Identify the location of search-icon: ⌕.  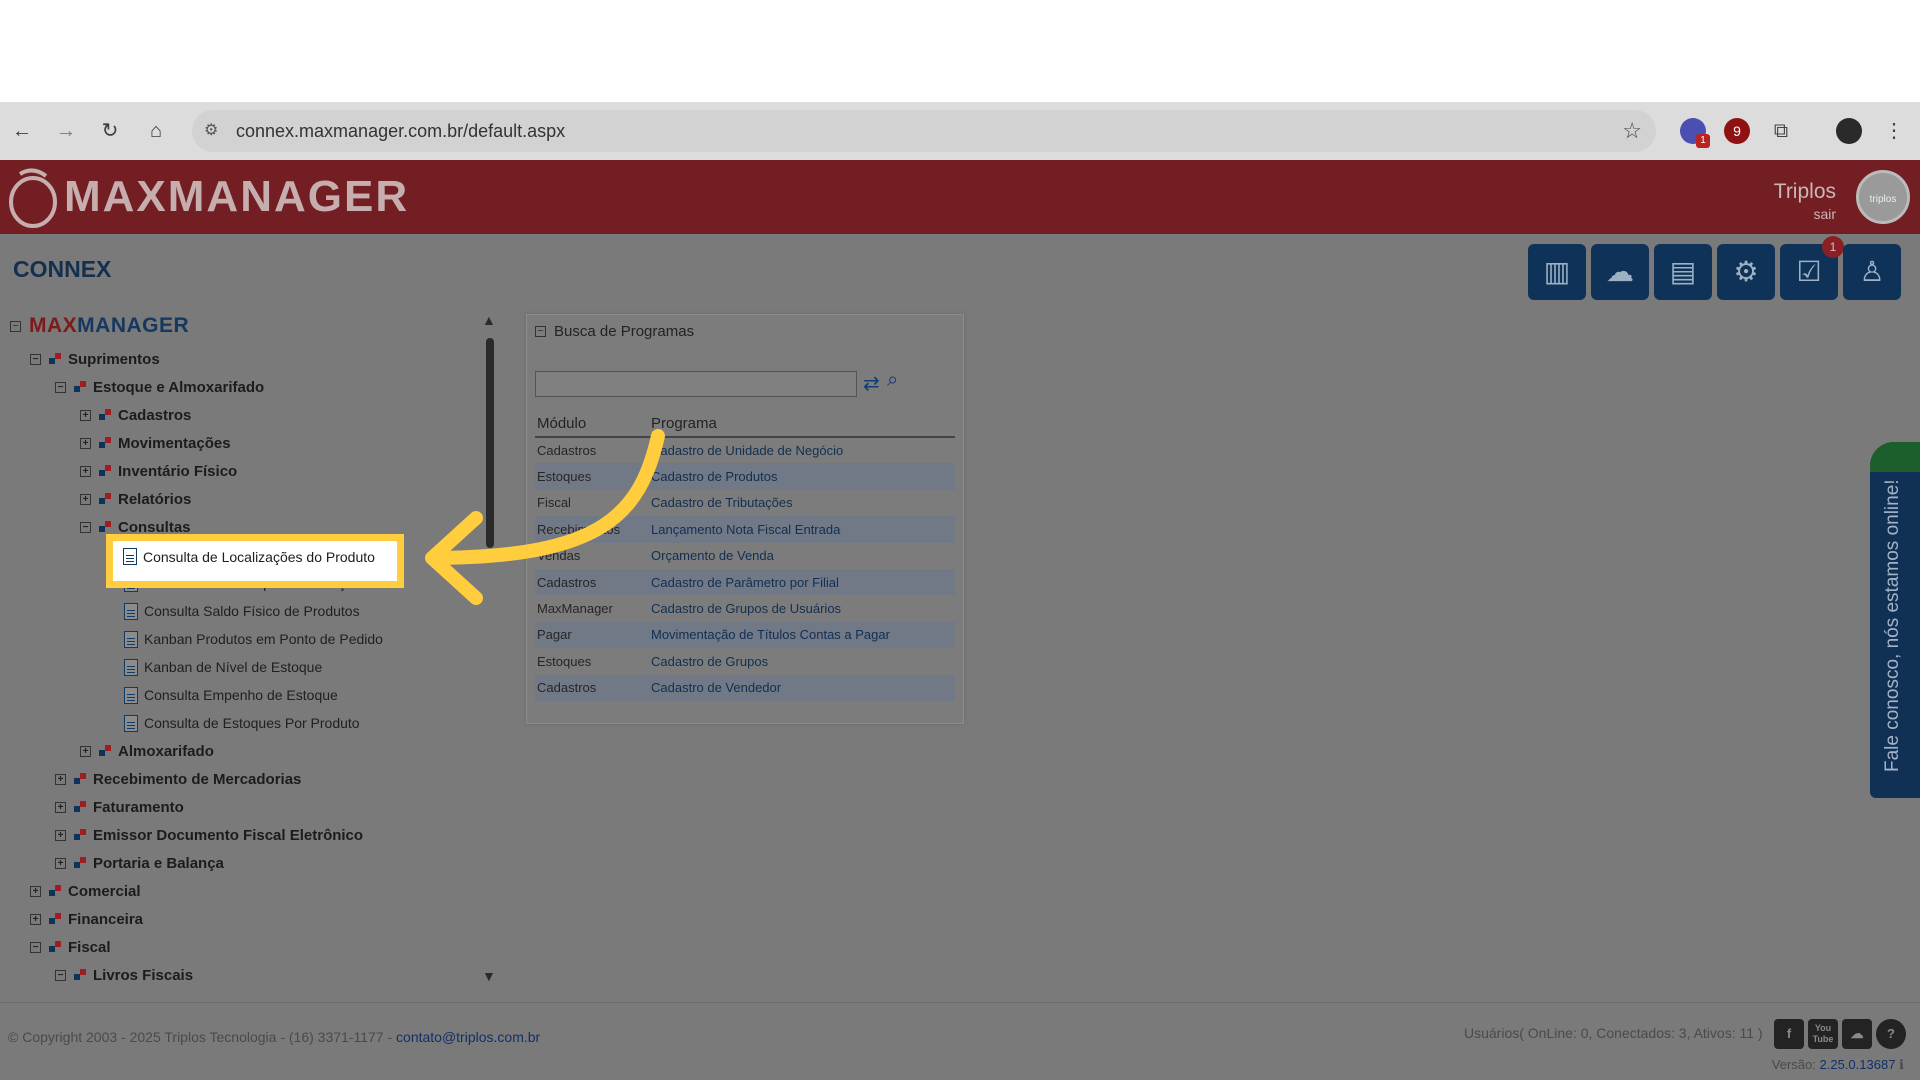
(892, 380).